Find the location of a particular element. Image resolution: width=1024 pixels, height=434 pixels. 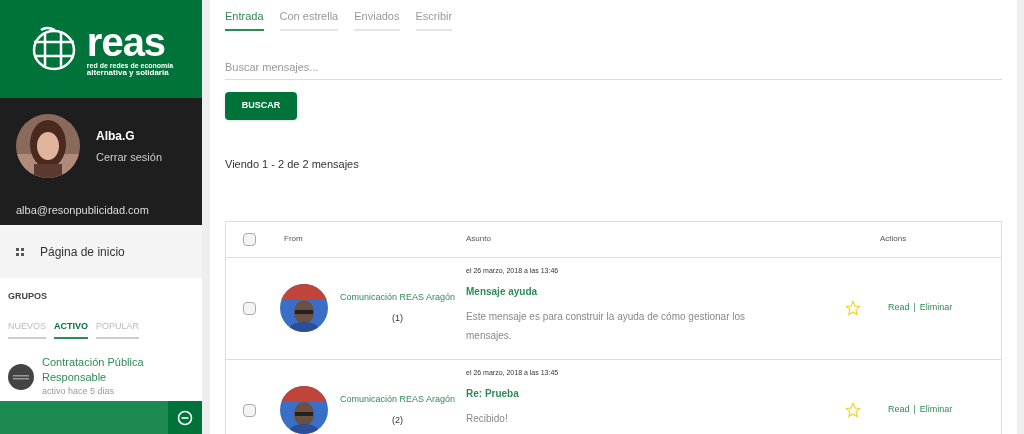

collapse-button is located at coordinates (185, 417).